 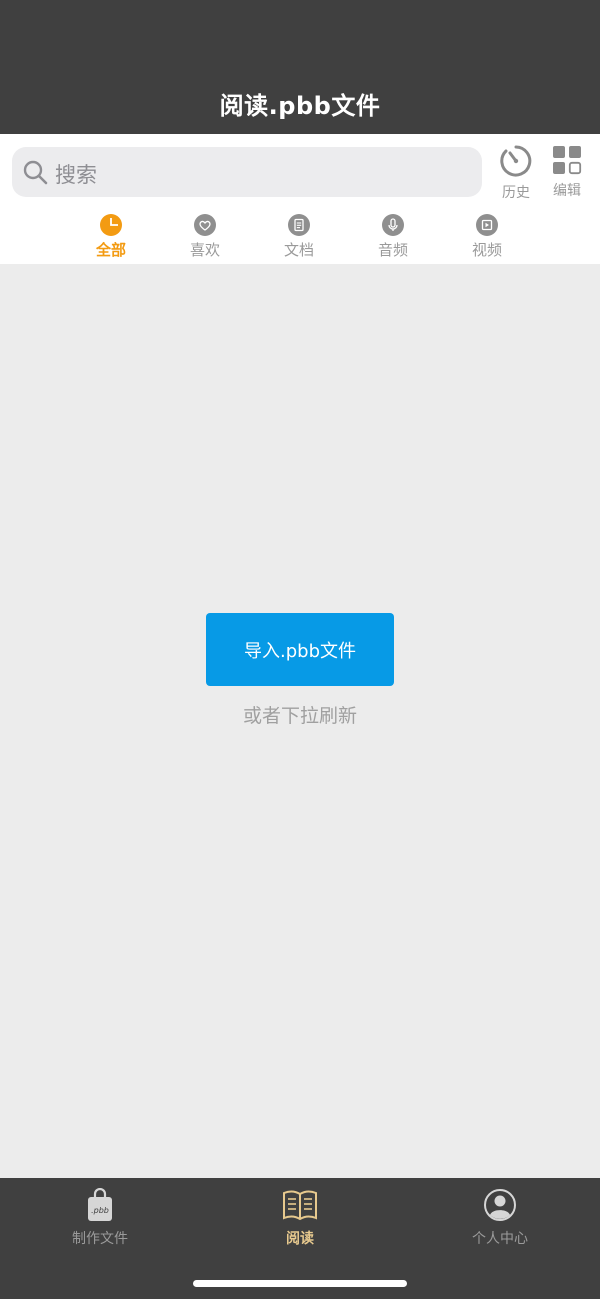 What do you see at coordinates (35, 172) in the screenshot?
I see `search-icon` at bounding box center [35, 172].